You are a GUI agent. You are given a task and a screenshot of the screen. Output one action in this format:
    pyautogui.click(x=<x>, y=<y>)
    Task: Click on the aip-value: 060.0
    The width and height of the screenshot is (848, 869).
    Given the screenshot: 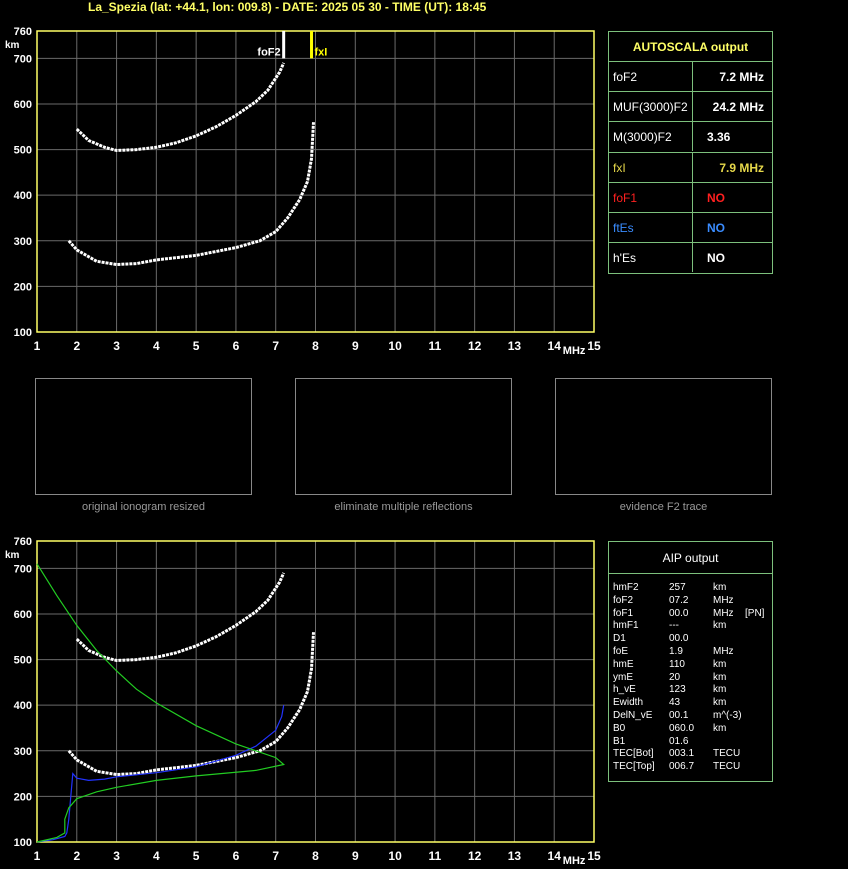 What is the action you would take?
    pyautogui.click(x=682, y=728)
    